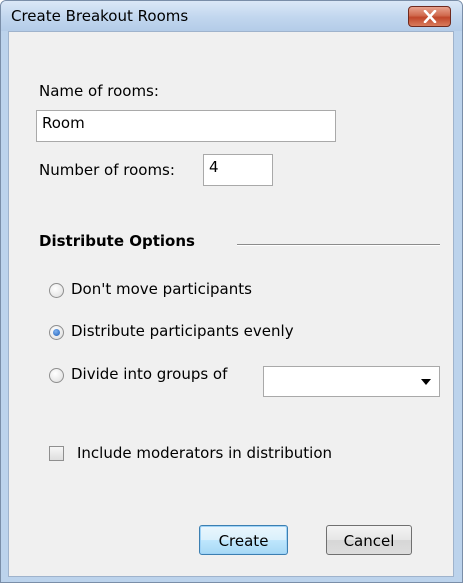 This screenshot has width=463, height=583. What do you see at coordinates (351, 381) in the screenshot?
I see `group-size-dropdown` at bounding box center [351, 381].